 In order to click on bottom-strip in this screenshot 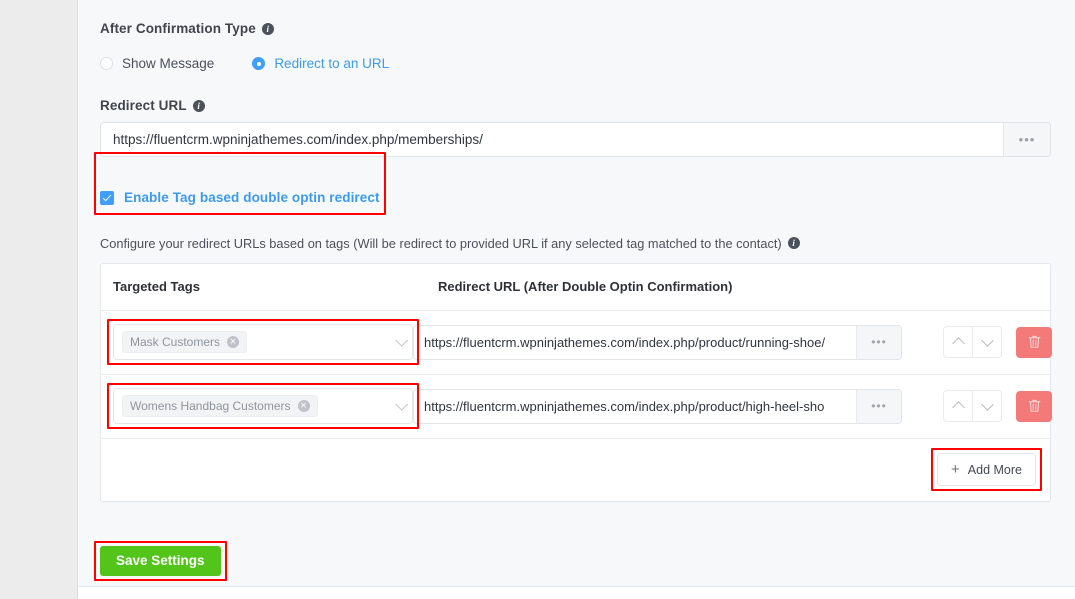, I will do `click(576, 592)`.